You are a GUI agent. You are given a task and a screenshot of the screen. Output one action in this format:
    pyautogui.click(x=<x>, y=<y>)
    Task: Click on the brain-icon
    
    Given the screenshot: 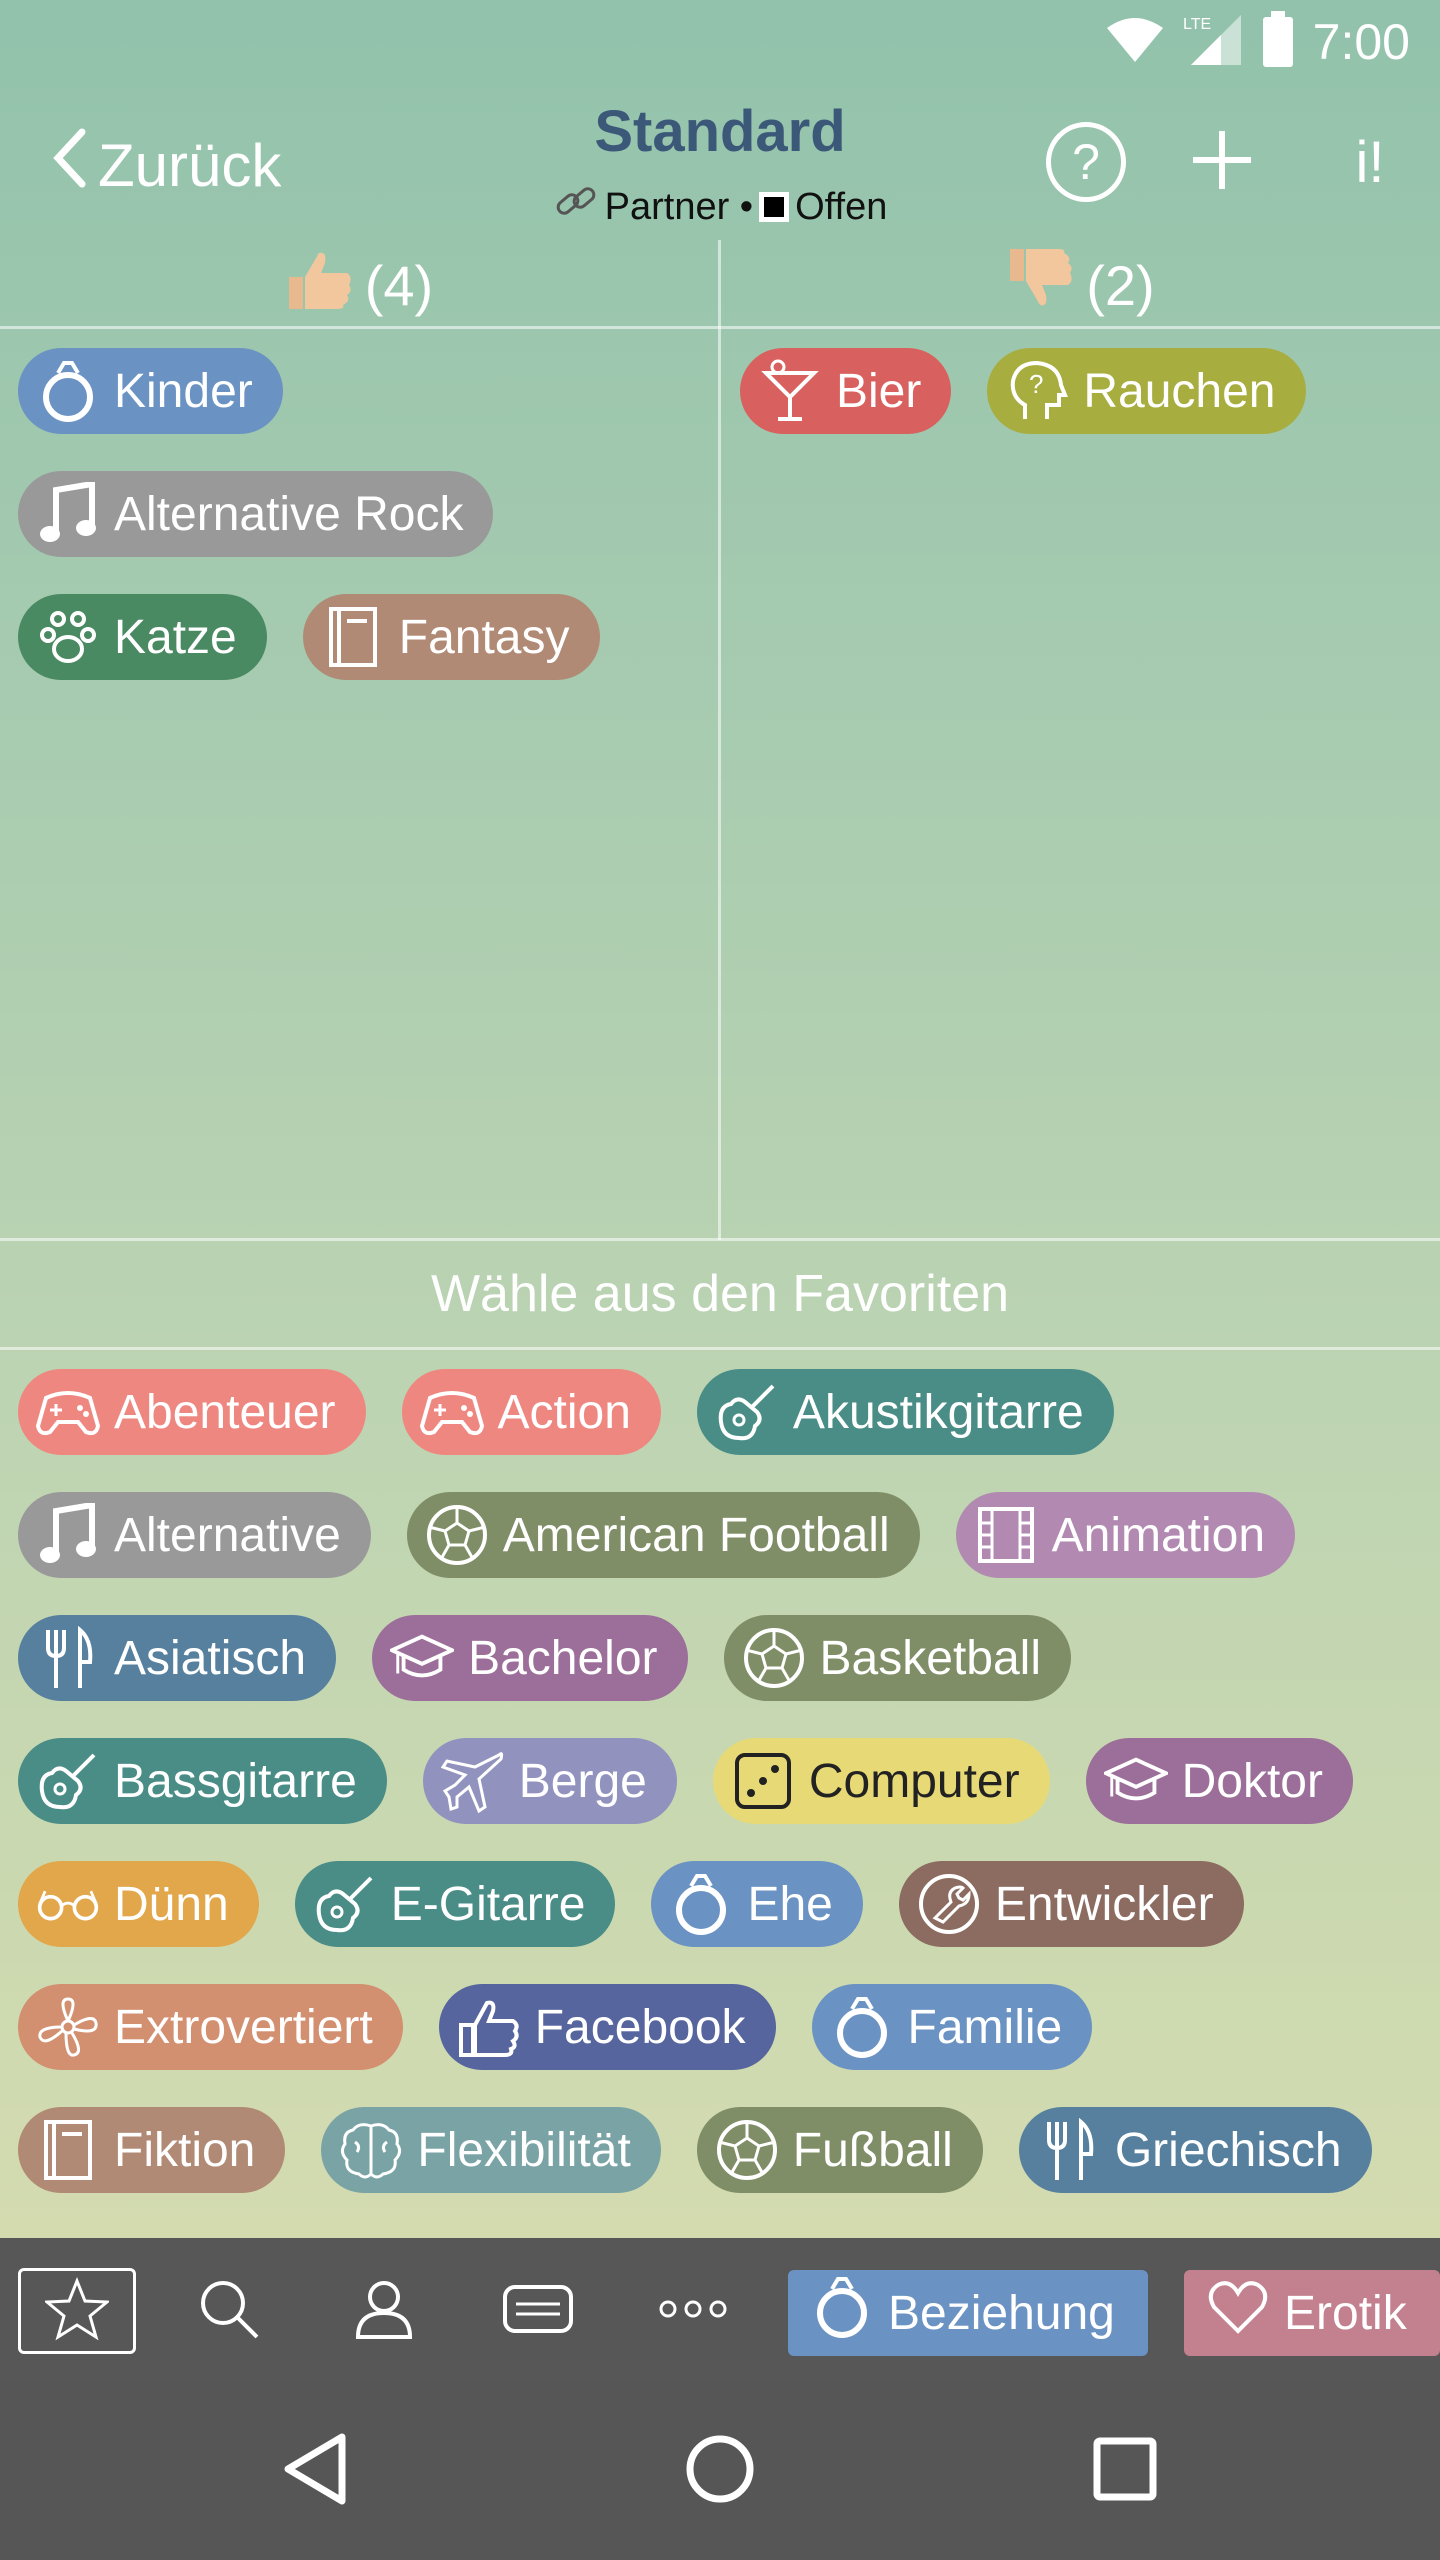 What is the action you would take?
    pyautogui.click(x=371, y=2150)
    